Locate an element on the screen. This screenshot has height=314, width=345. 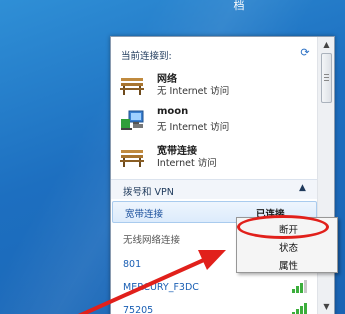
annotation-arrow is located at coordinates (152, 282).